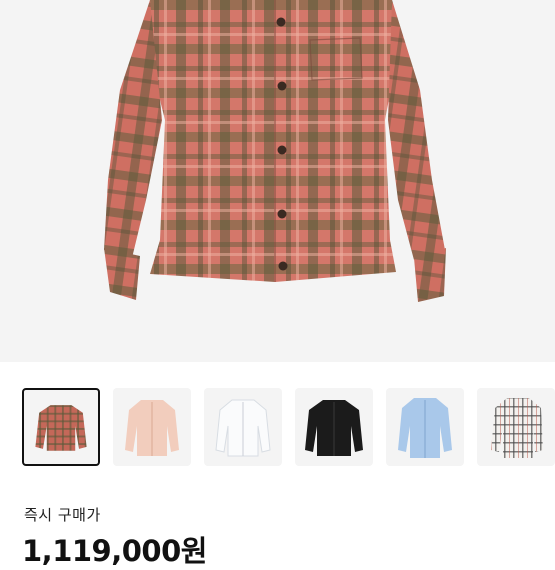 This screenshot has width=555, height=570. I want to click on price-value: 1,119,000원, so click(114, 551).